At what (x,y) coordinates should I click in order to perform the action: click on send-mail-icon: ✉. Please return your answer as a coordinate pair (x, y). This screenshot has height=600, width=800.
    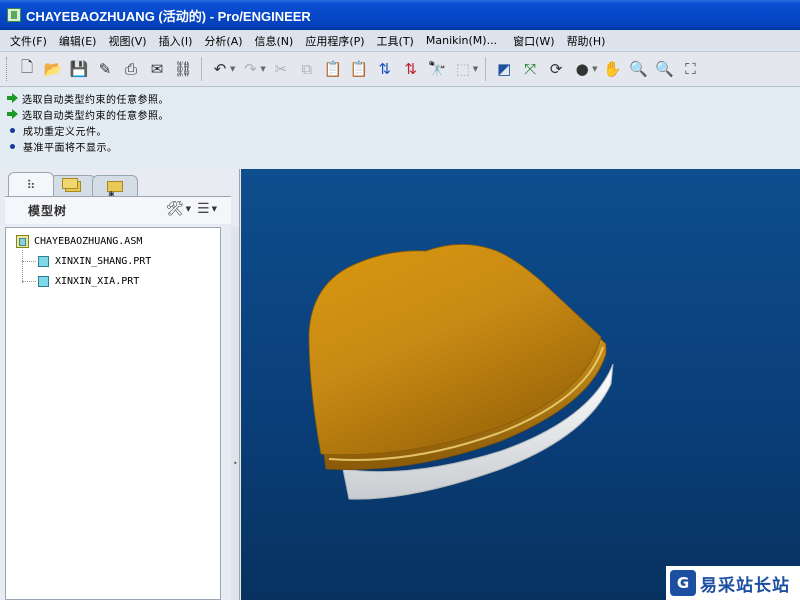
    Looking at the image, I should click on (157, 69).